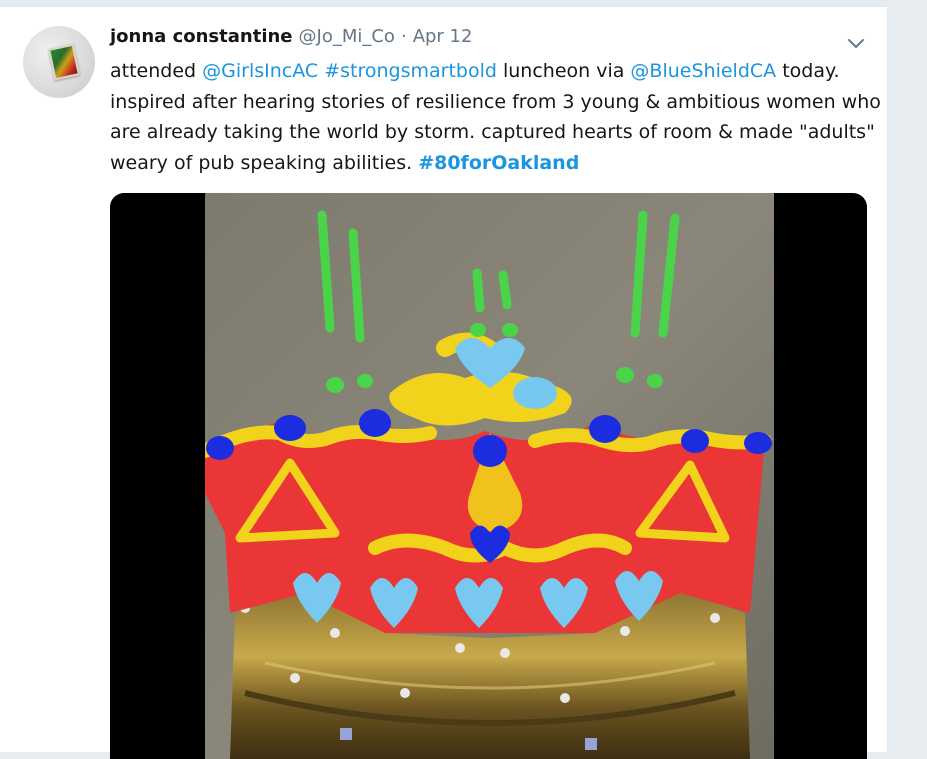 The width and height of the screenshot is (927, 759). I want to click on author-handle: @Jo_Mi_Co, so click(347, 37).